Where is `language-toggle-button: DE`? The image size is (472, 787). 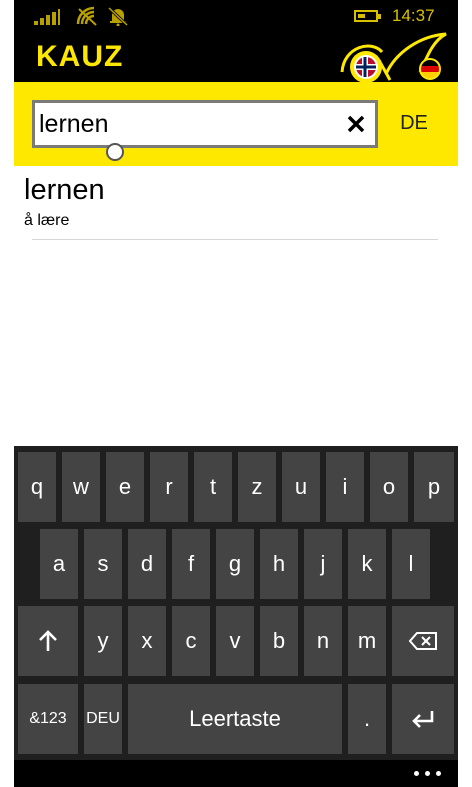
language-toggle-button: DE is located at coordinates (414, 123).